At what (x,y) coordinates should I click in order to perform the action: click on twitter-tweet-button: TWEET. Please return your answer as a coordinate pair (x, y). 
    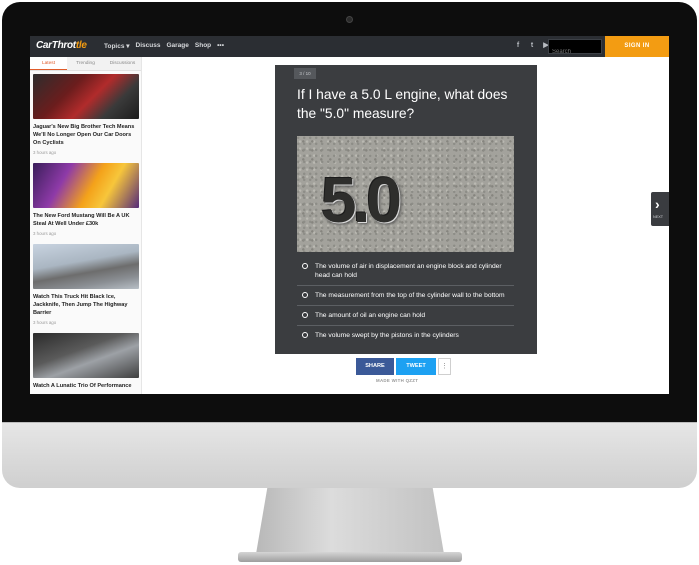
    Looking at the image, I should click on (416, 366).